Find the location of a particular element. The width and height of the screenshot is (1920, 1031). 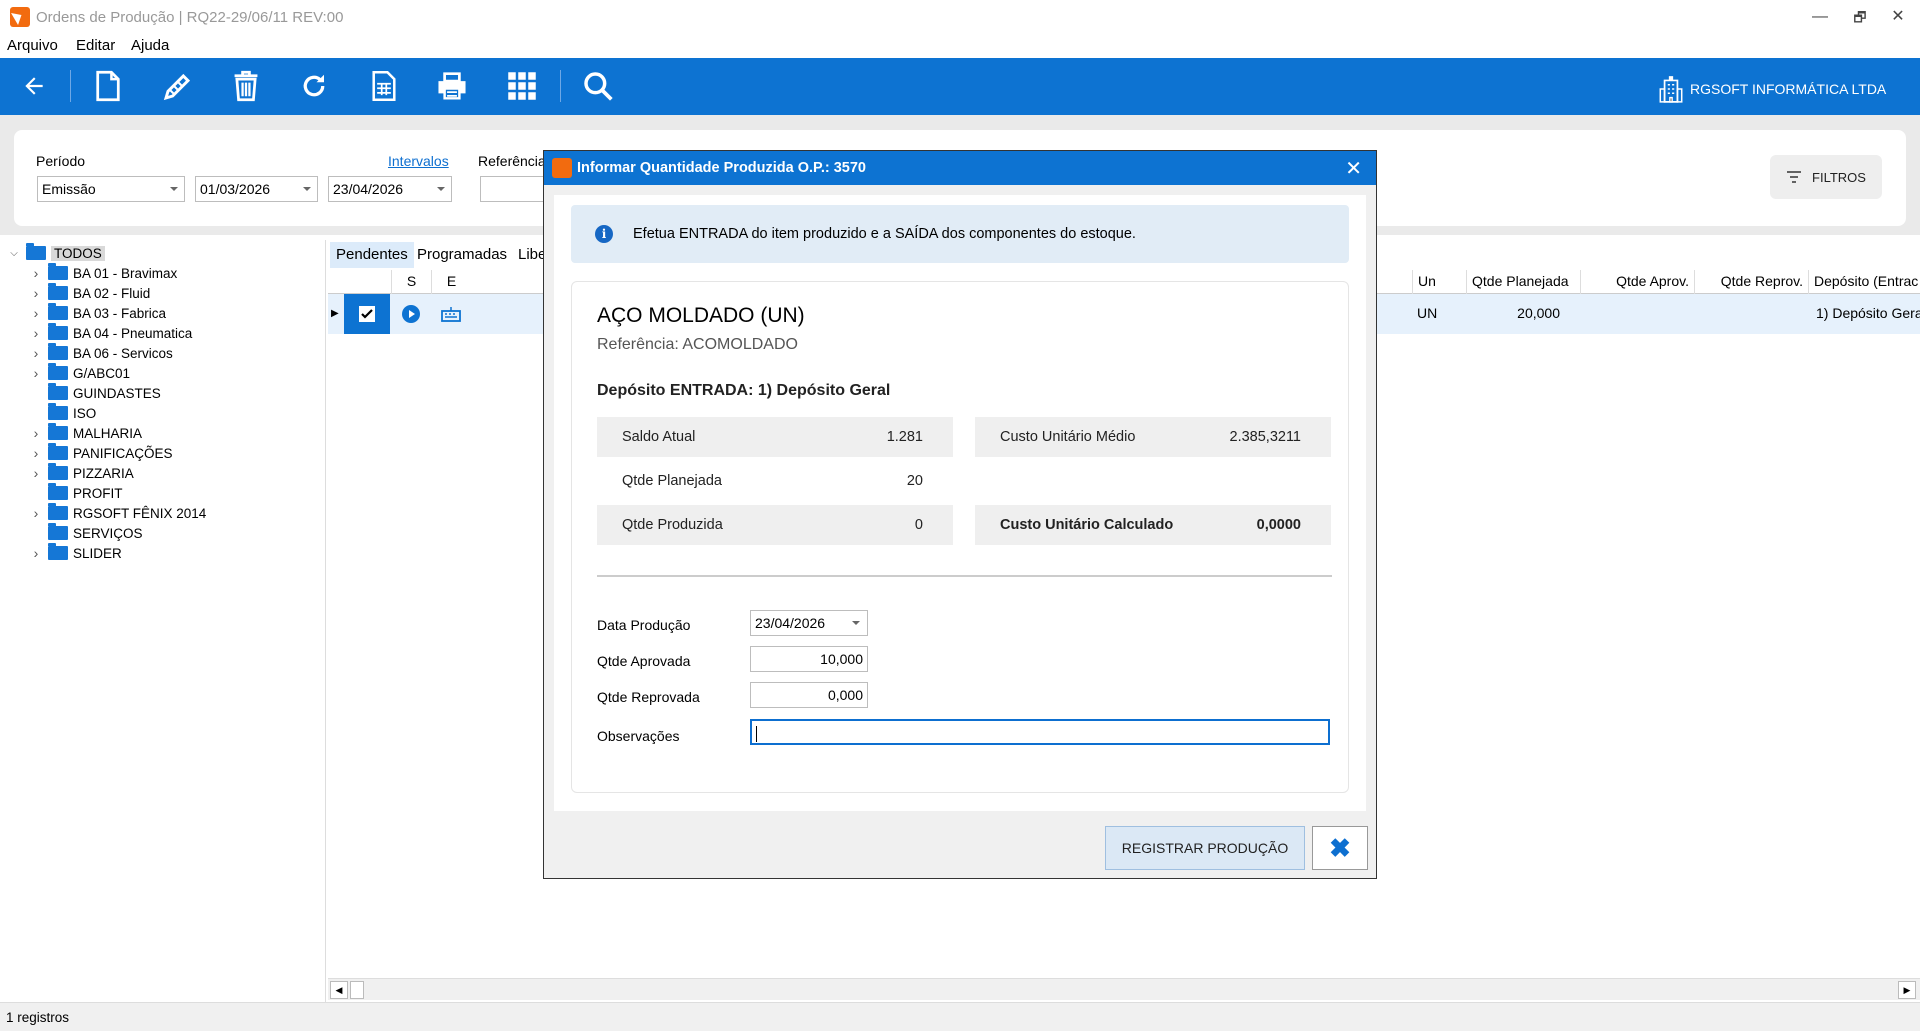

tree-item: › BA 06 - Servicos is located at coordinates (101, 353).